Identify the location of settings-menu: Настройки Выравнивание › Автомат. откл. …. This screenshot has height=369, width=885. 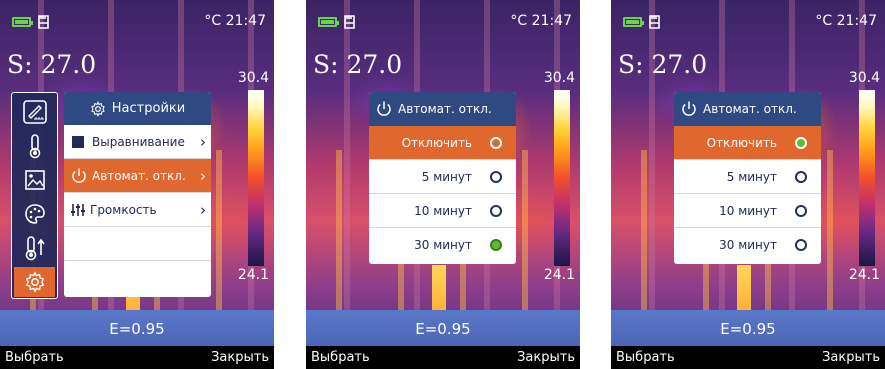
(137, 194).